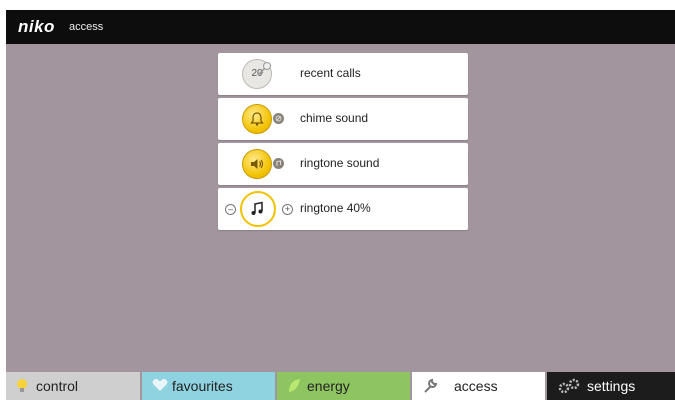  I want to click on tab-settings-label: settings, so click(611, 386).